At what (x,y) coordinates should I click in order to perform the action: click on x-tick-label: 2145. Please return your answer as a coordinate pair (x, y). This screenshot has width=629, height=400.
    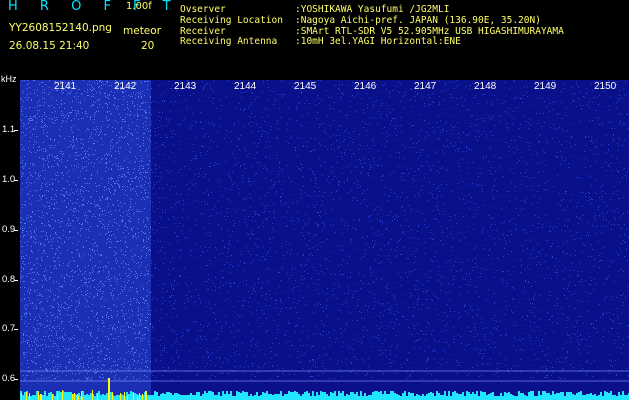
    Looking at the image, I should click on (305, 86).